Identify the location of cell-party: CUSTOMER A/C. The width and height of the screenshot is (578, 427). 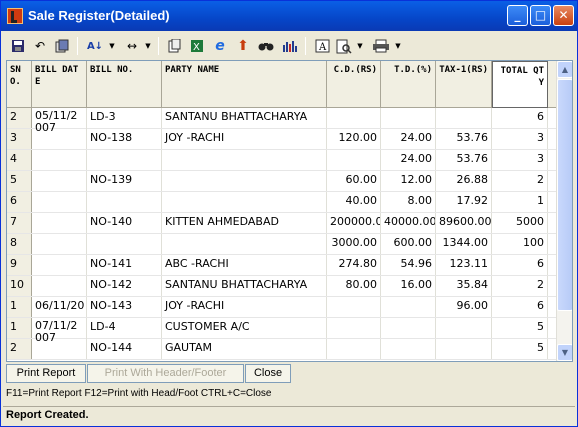
(244, 328).